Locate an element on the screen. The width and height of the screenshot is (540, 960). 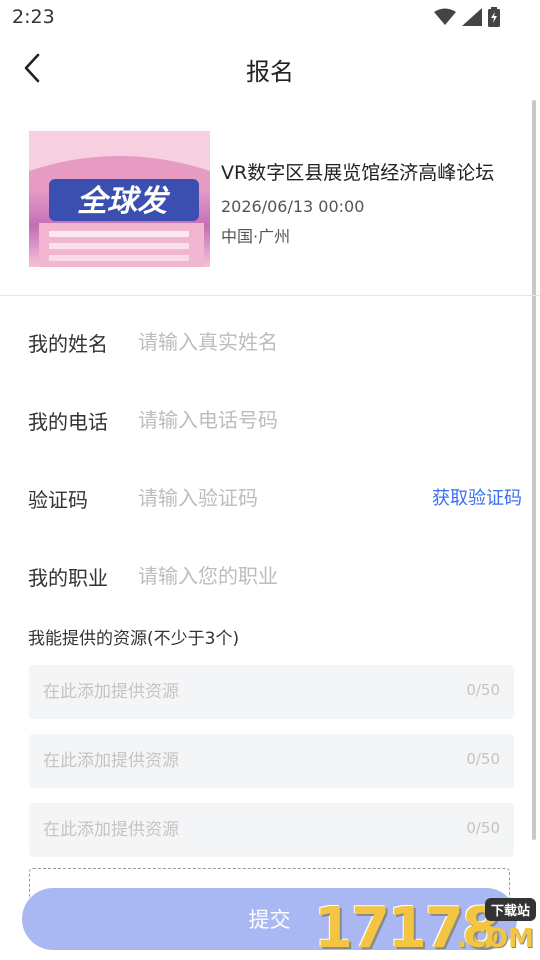
watermark-suffix: .COM is located at coordinates (495, 939).